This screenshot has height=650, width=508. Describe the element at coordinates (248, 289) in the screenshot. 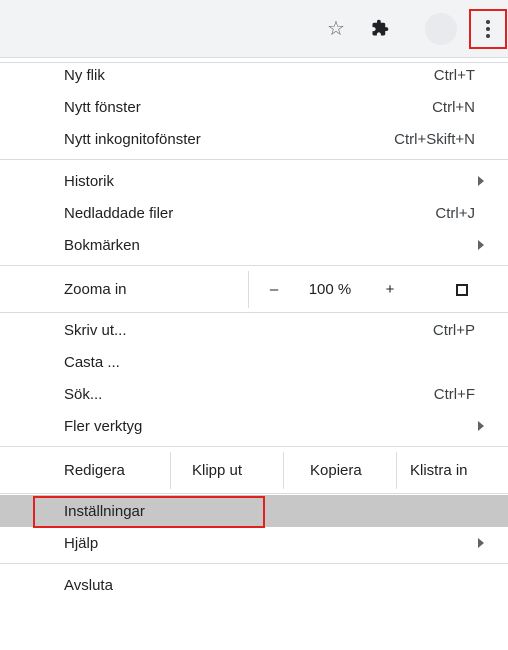

I see `zoom-divider` at that location.